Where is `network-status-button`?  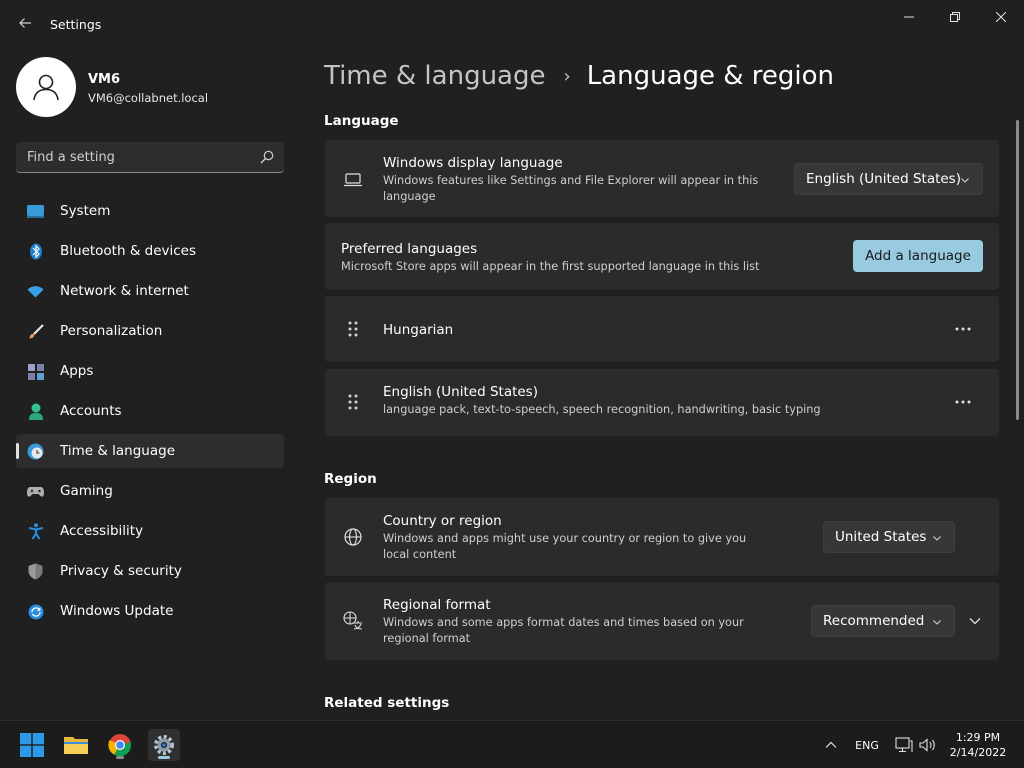
network-status-button is located at coordinates (904, 744).